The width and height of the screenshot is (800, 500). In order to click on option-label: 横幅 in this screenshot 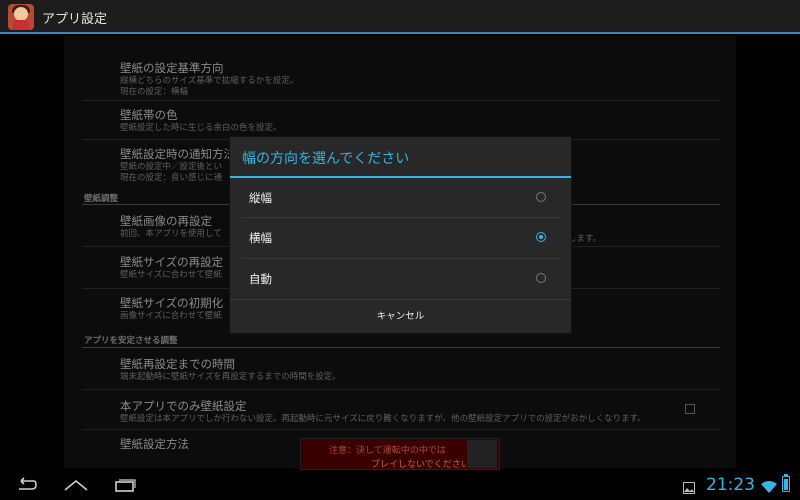, I will do `click(260, 238)`.